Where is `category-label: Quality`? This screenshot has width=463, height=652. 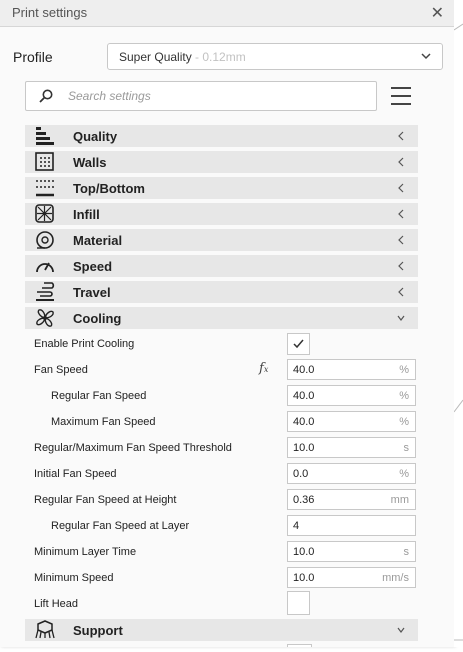
category-label: Quality is located at coordinates (95, 136).